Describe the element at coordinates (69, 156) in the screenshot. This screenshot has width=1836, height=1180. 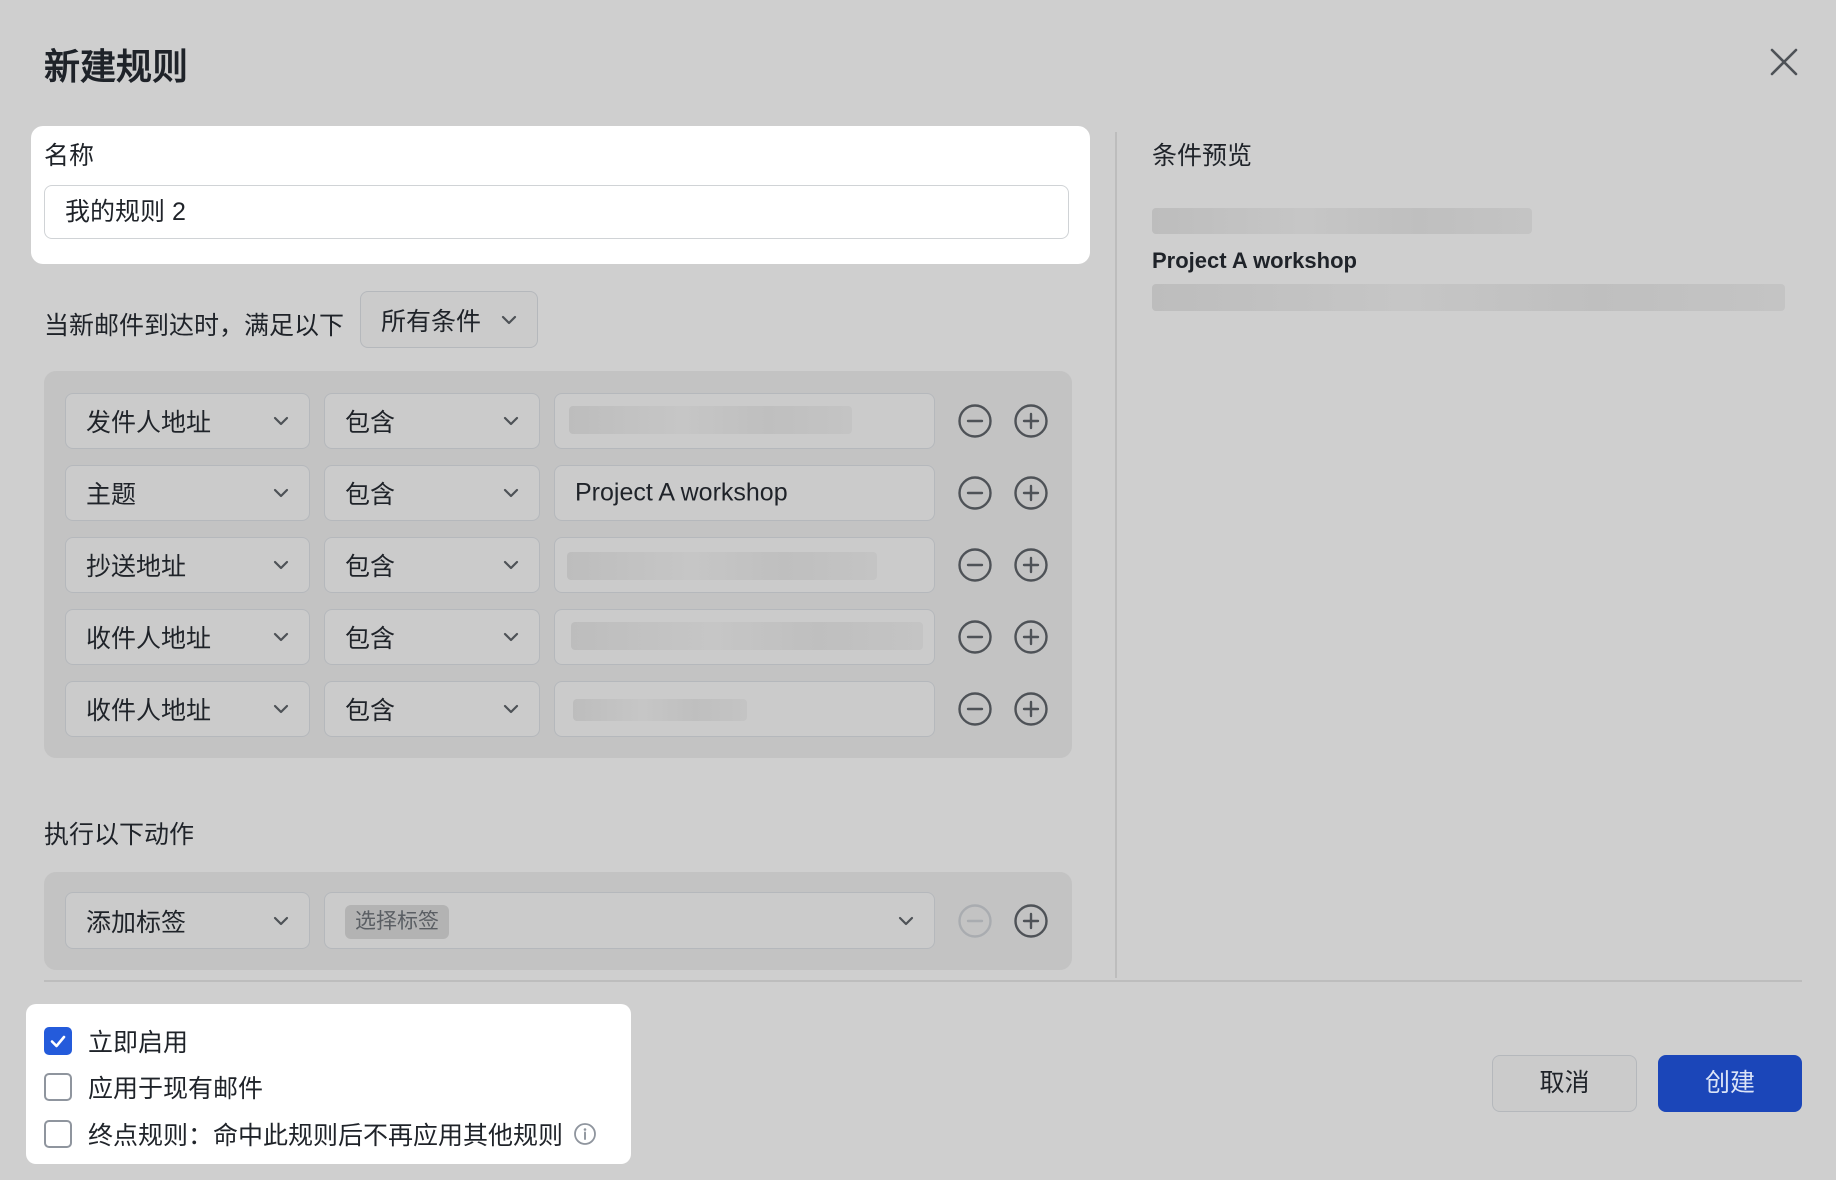
I see `name-label: 名称` at that location.